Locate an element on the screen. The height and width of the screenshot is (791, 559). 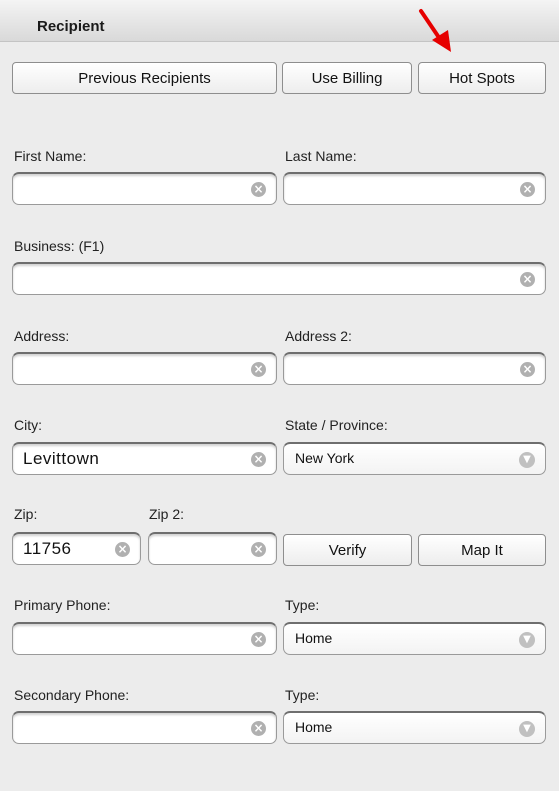
business-field: × is located at coordinates (279, 278).